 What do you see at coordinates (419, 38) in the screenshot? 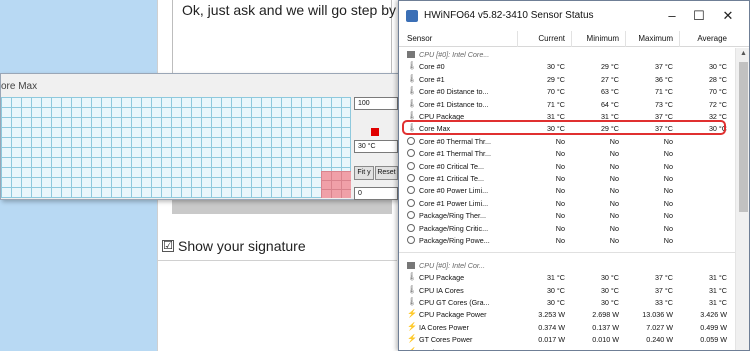
I see `column-header-sensor: Sensor` at bounding box center [419, 38].